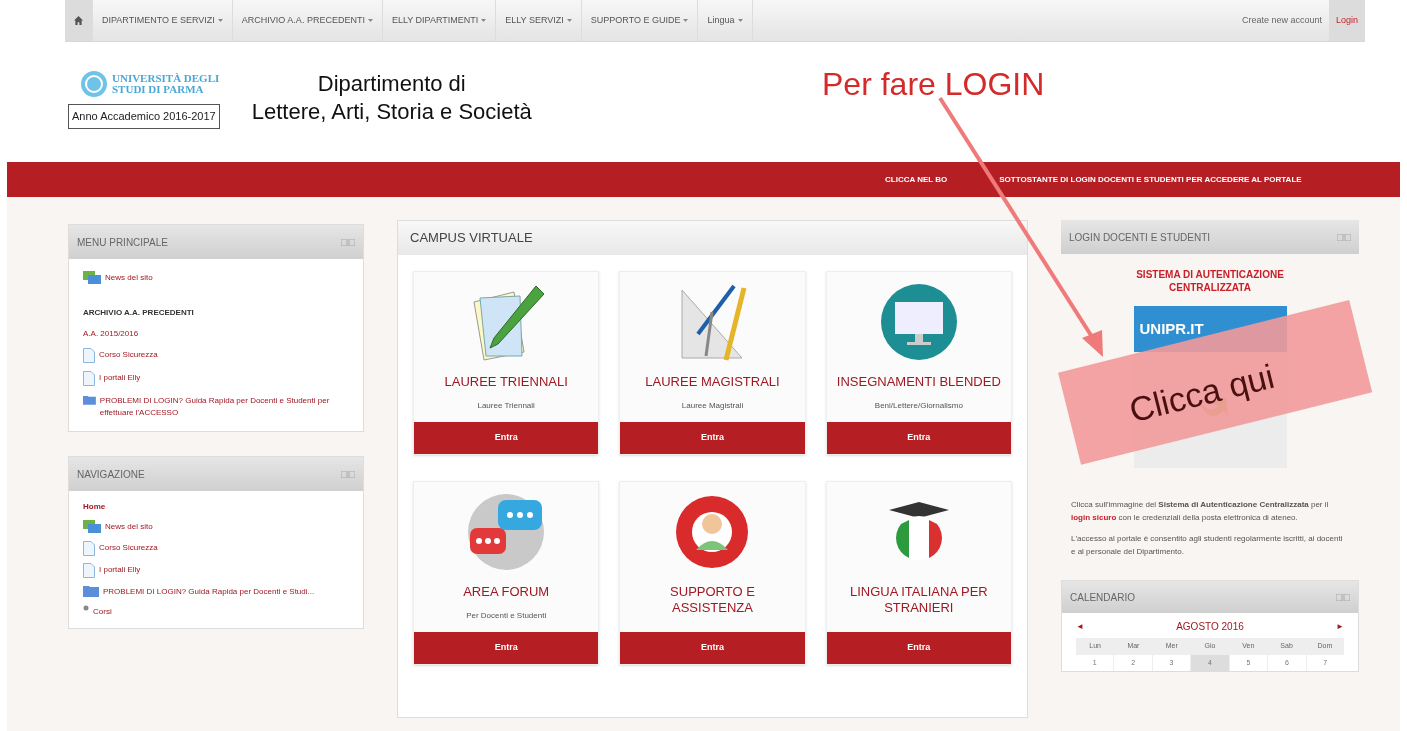 The height and width of the screenshot is (731, 1407). Describe the element at coordinates (712, 600) in the screenshot. I see `tile-title: SUPPORTO E ASSISTENZA` at that location.